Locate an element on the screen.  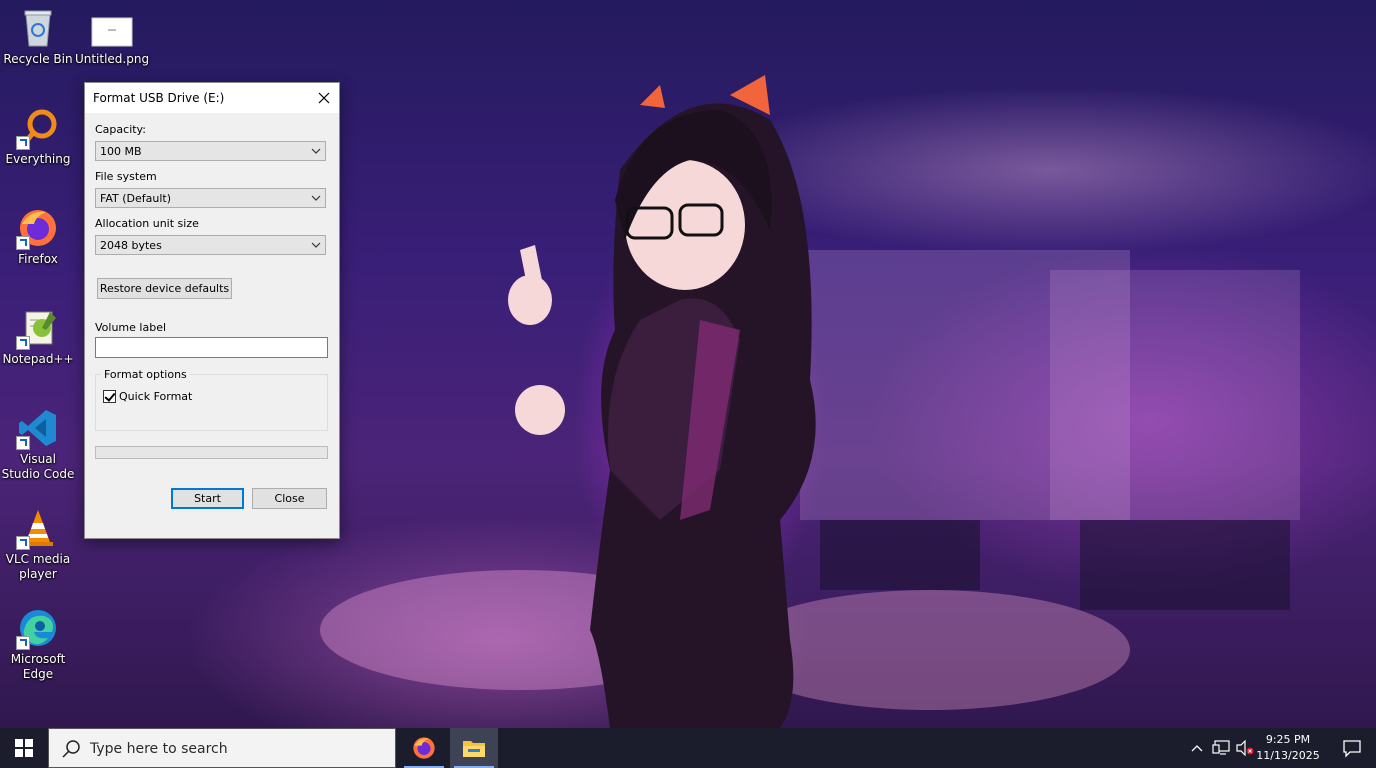
desktop-icon-notepad-plus-plus: Notepad++ is located at coordinates (38, 336).